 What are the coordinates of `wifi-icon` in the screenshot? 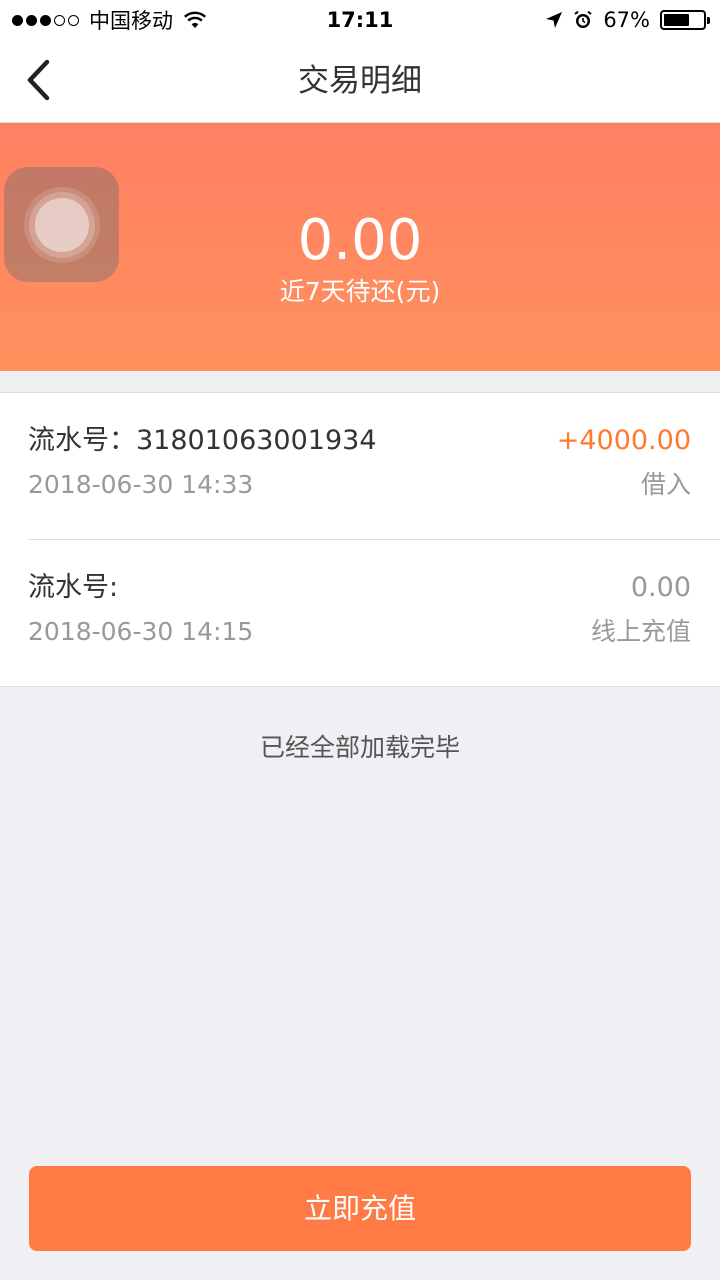 It's located at (195, 19).